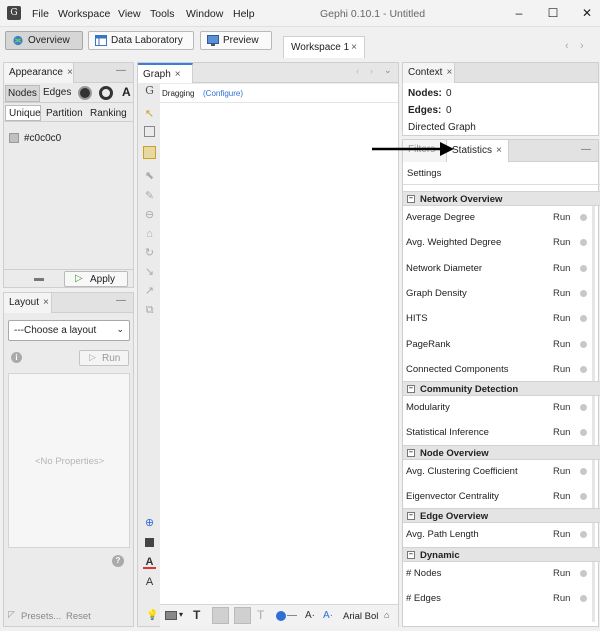 This screenshot has height=631, width=600. I want to click on menu-file: File, so click(40, 14).